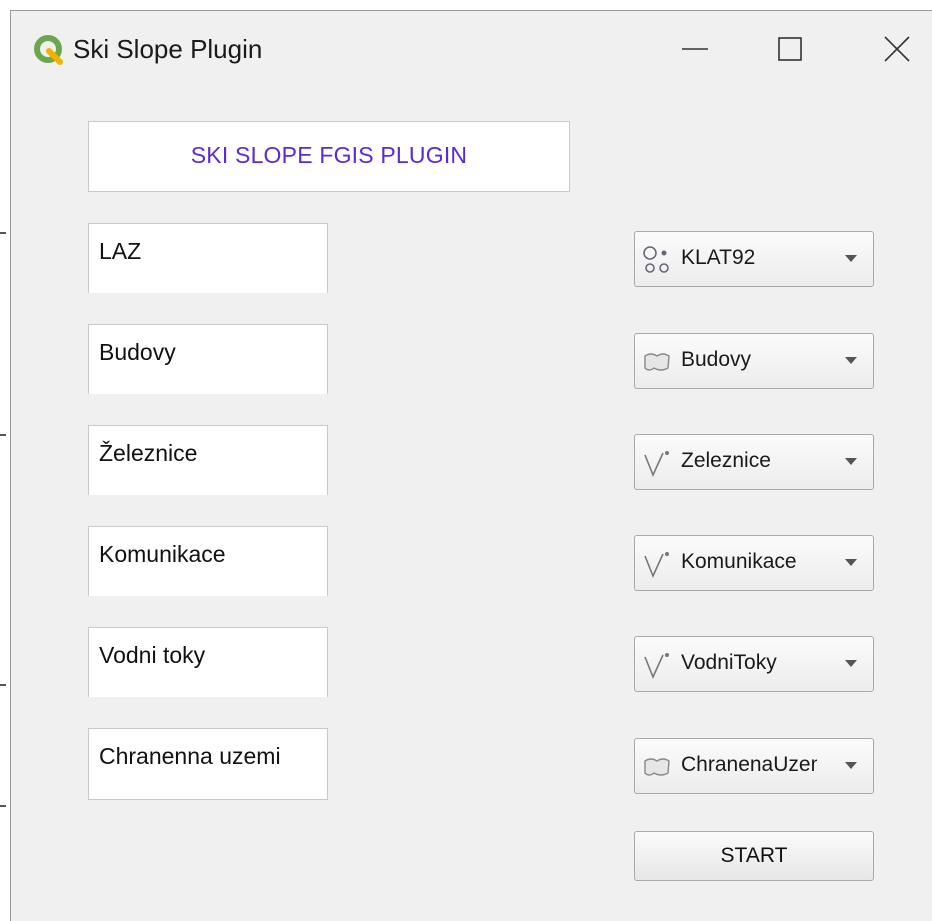 The width and height of the screenshot is (932, 921). What do you see at coordinates (208, 460) in the screenshot?
I see `label-zeleznice: Železnice` at bounding box center [208, 460].